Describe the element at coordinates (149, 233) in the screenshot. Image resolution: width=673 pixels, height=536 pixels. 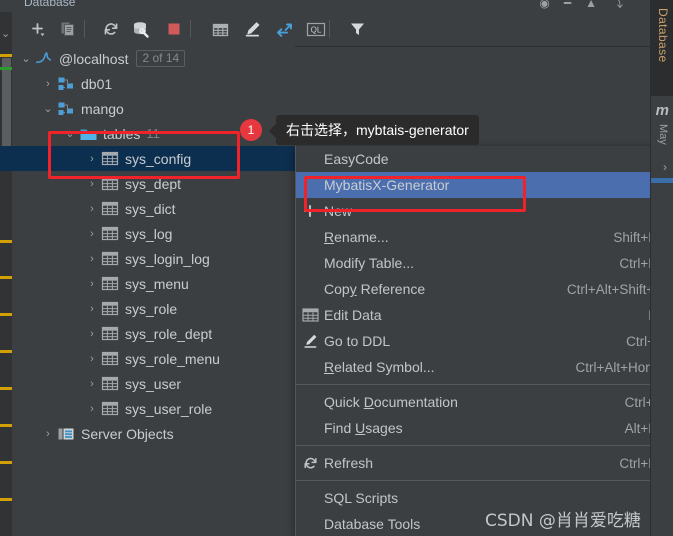
I see `tree-row-label: sys_log` at that location.